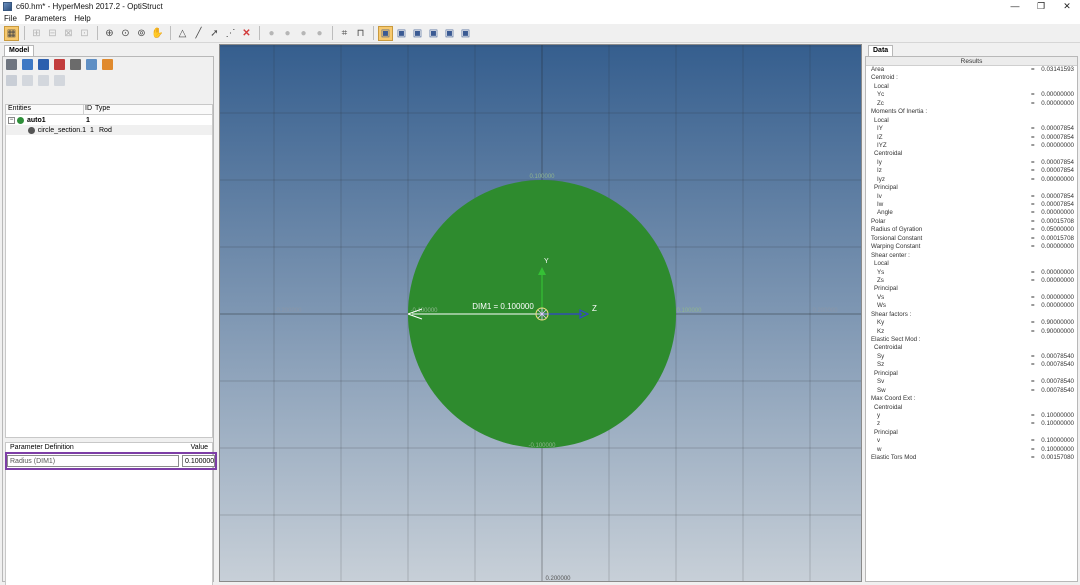 This screenshot has height=585, width=1080. I want to click on line-icon: ⊟, so click(52, 33).